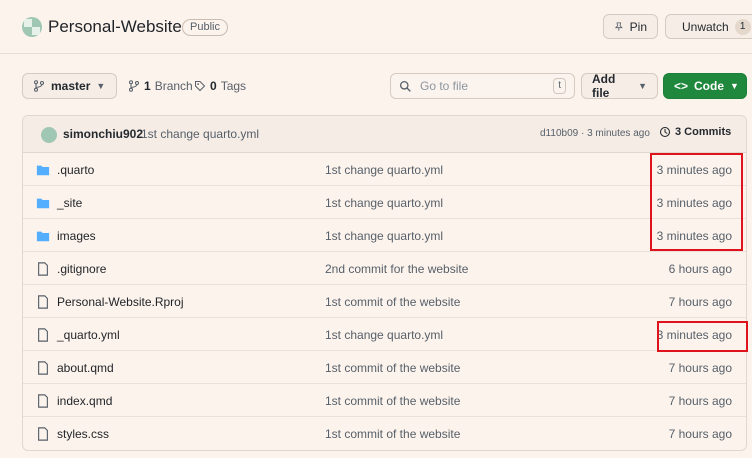 The height and width of the screenshot is (458, 752). I want to click on code-button: <> Code ▼, so click(705, 86).